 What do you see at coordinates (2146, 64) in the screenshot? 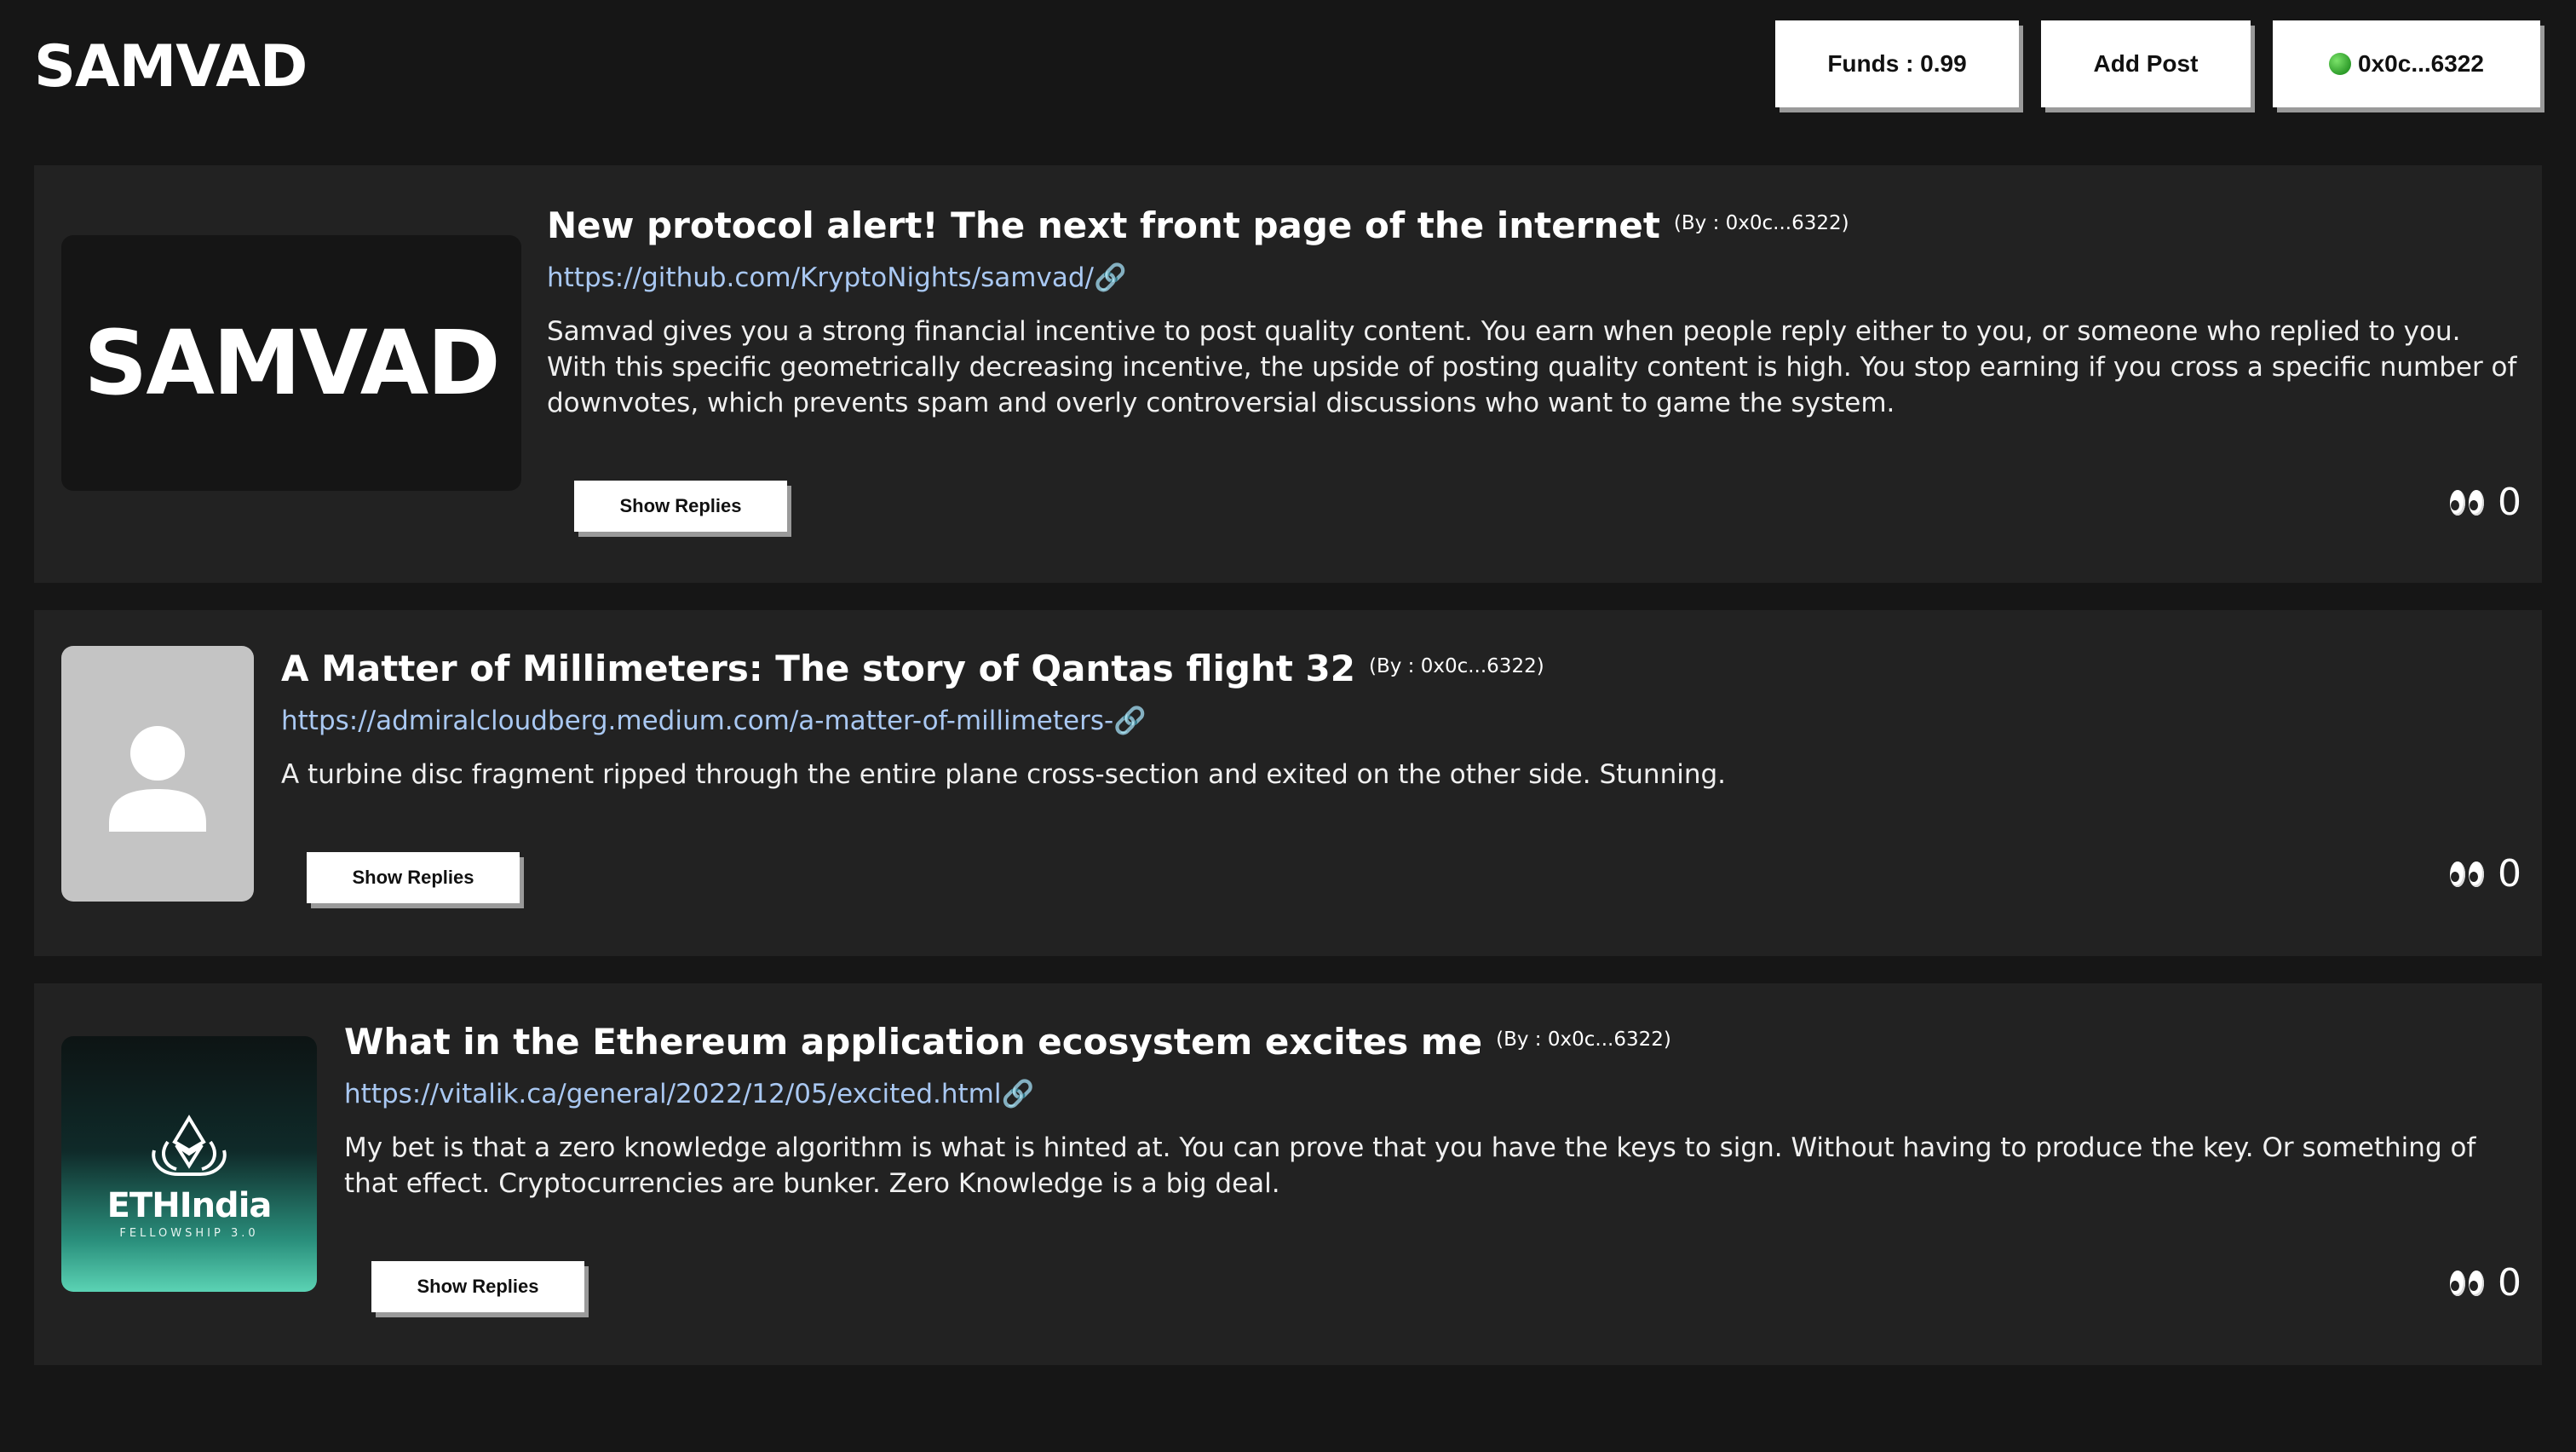
I see `add-post-button: Add Post` at bounding box center [2146, 64].